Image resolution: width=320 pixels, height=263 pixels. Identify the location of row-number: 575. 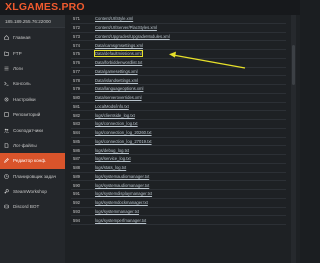
(76, 54).